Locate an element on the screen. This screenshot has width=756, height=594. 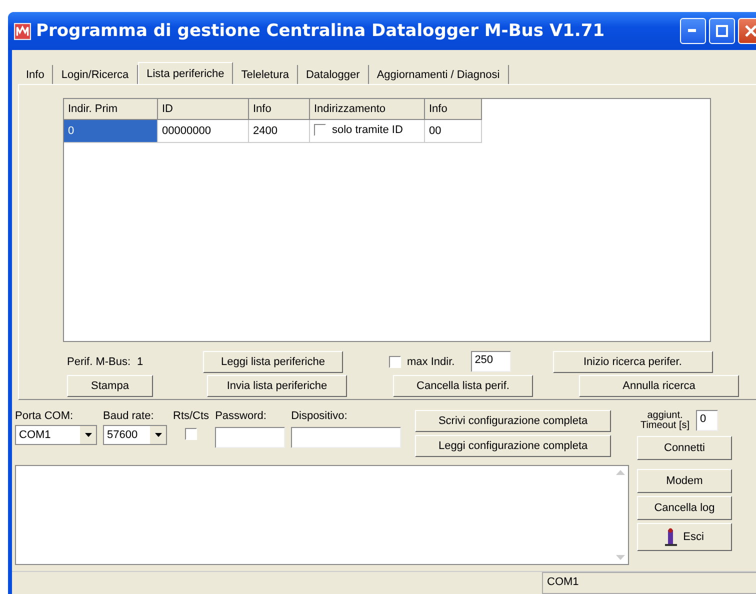
status-port: COM1 is located at coordinates (649, 583).